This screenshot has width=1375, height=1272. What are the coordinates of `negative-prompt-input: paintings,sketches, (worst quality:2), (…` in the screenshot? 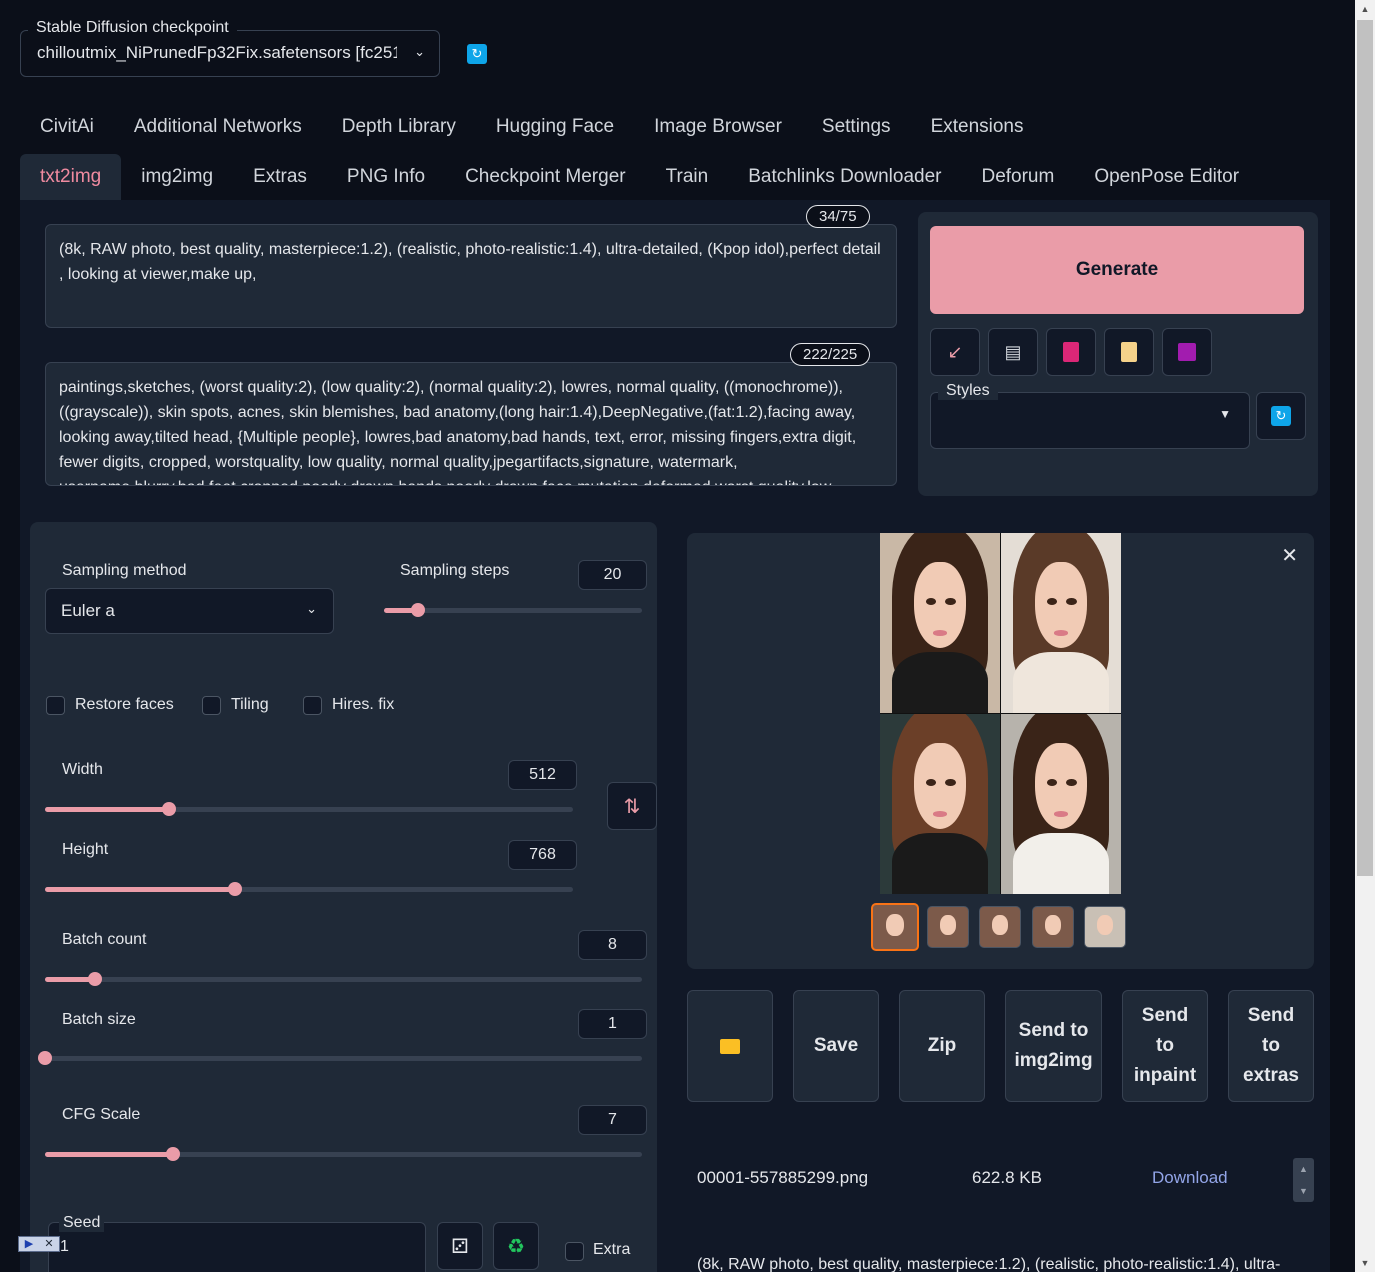 It's located at (471, 424).